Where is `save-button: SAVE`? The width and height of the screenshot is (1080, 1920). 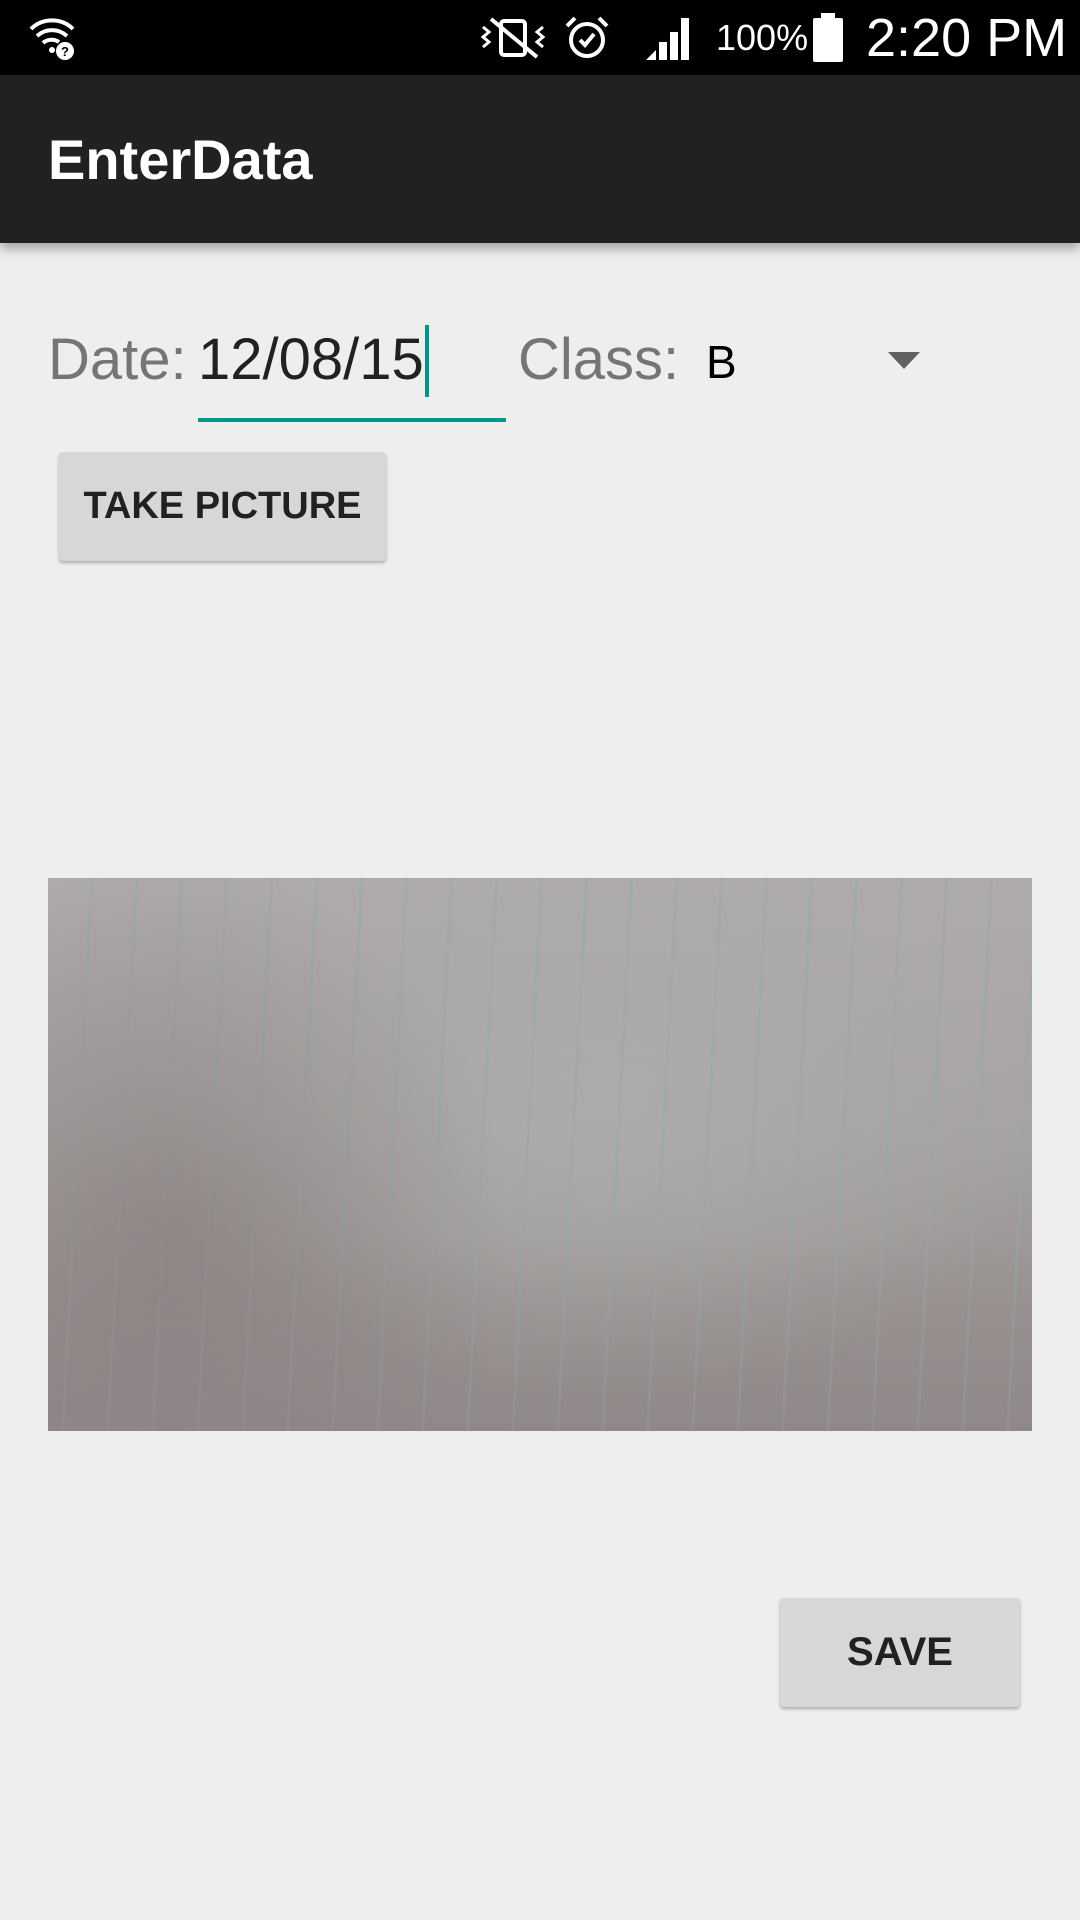
save-button: SAVE is located at coordinates (900, 1652).